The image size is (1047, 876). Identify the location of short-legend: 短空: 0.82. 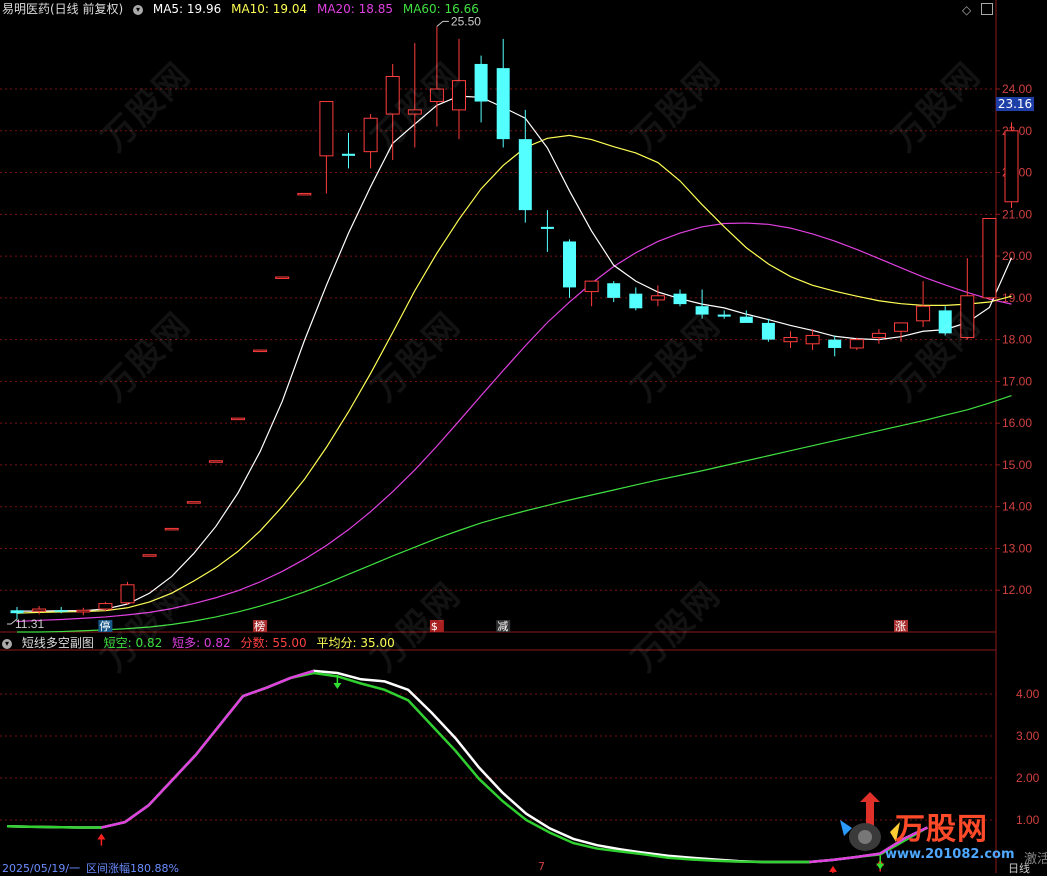
(133, 643).